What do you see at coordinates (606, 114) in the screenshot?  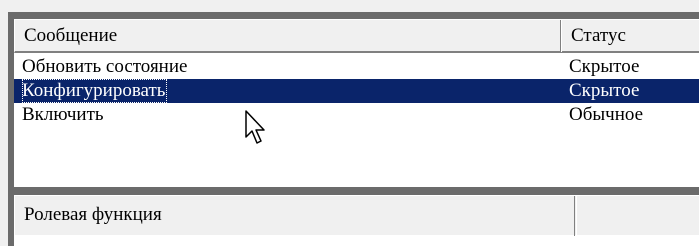 I see `row-status: Обычное` at bounding box center [606, 114].